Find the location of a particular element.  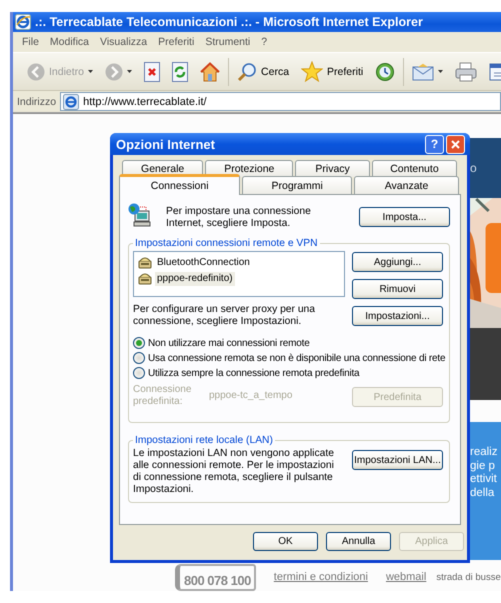

close-icon is located at coordinates (455, 144).